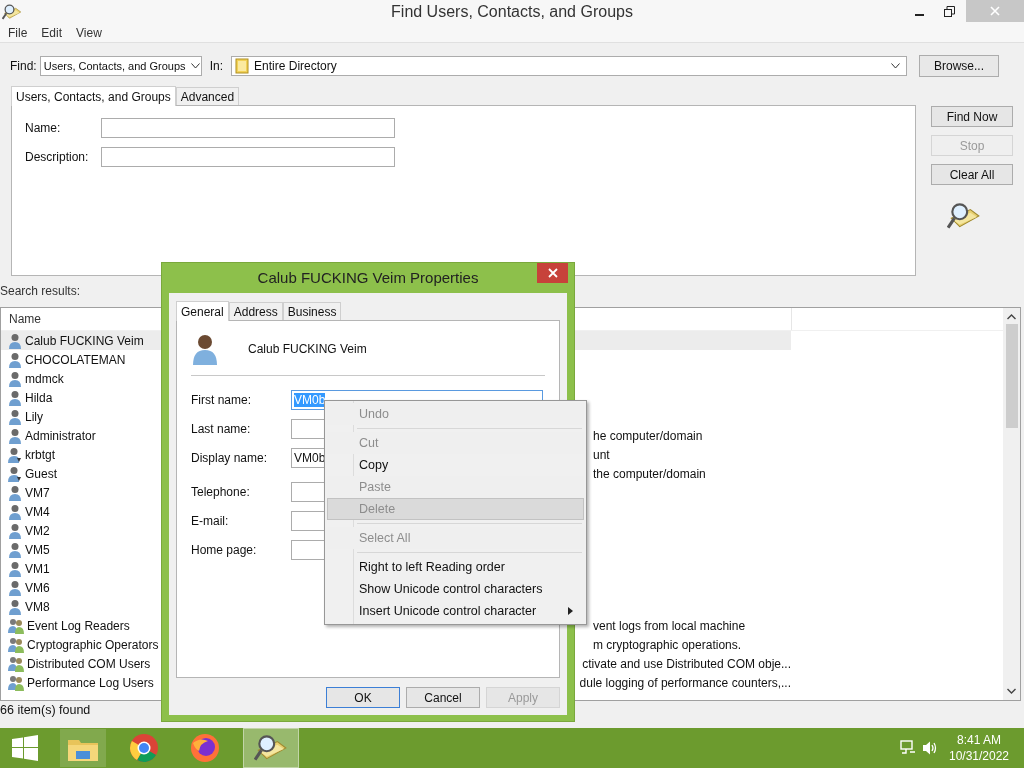 This screenshot has height=768, width=1024. What do you see at coordinates (669, 625) in the screenshot?
I see `description-text: vent logs from local machine` at bounding box center [669, 625].